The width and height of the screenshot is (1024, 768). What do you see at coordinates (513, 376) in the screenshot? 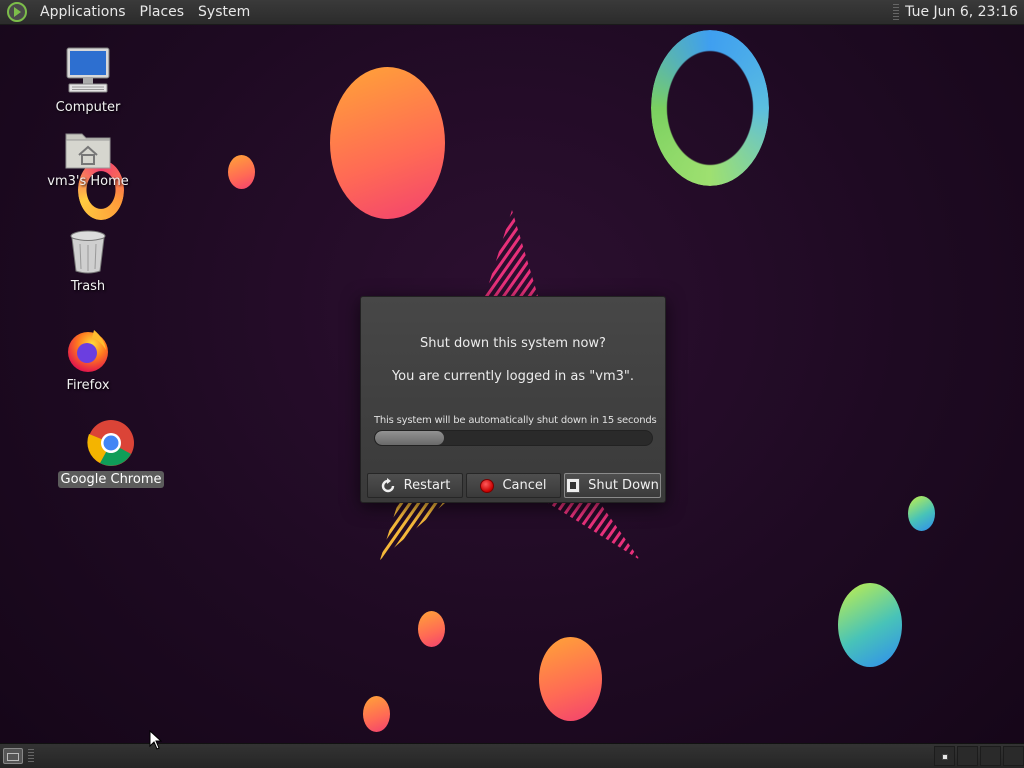
I see `dialog-subtitle: You are currently logged in as "vm3".` at bounding box center [513, 376].